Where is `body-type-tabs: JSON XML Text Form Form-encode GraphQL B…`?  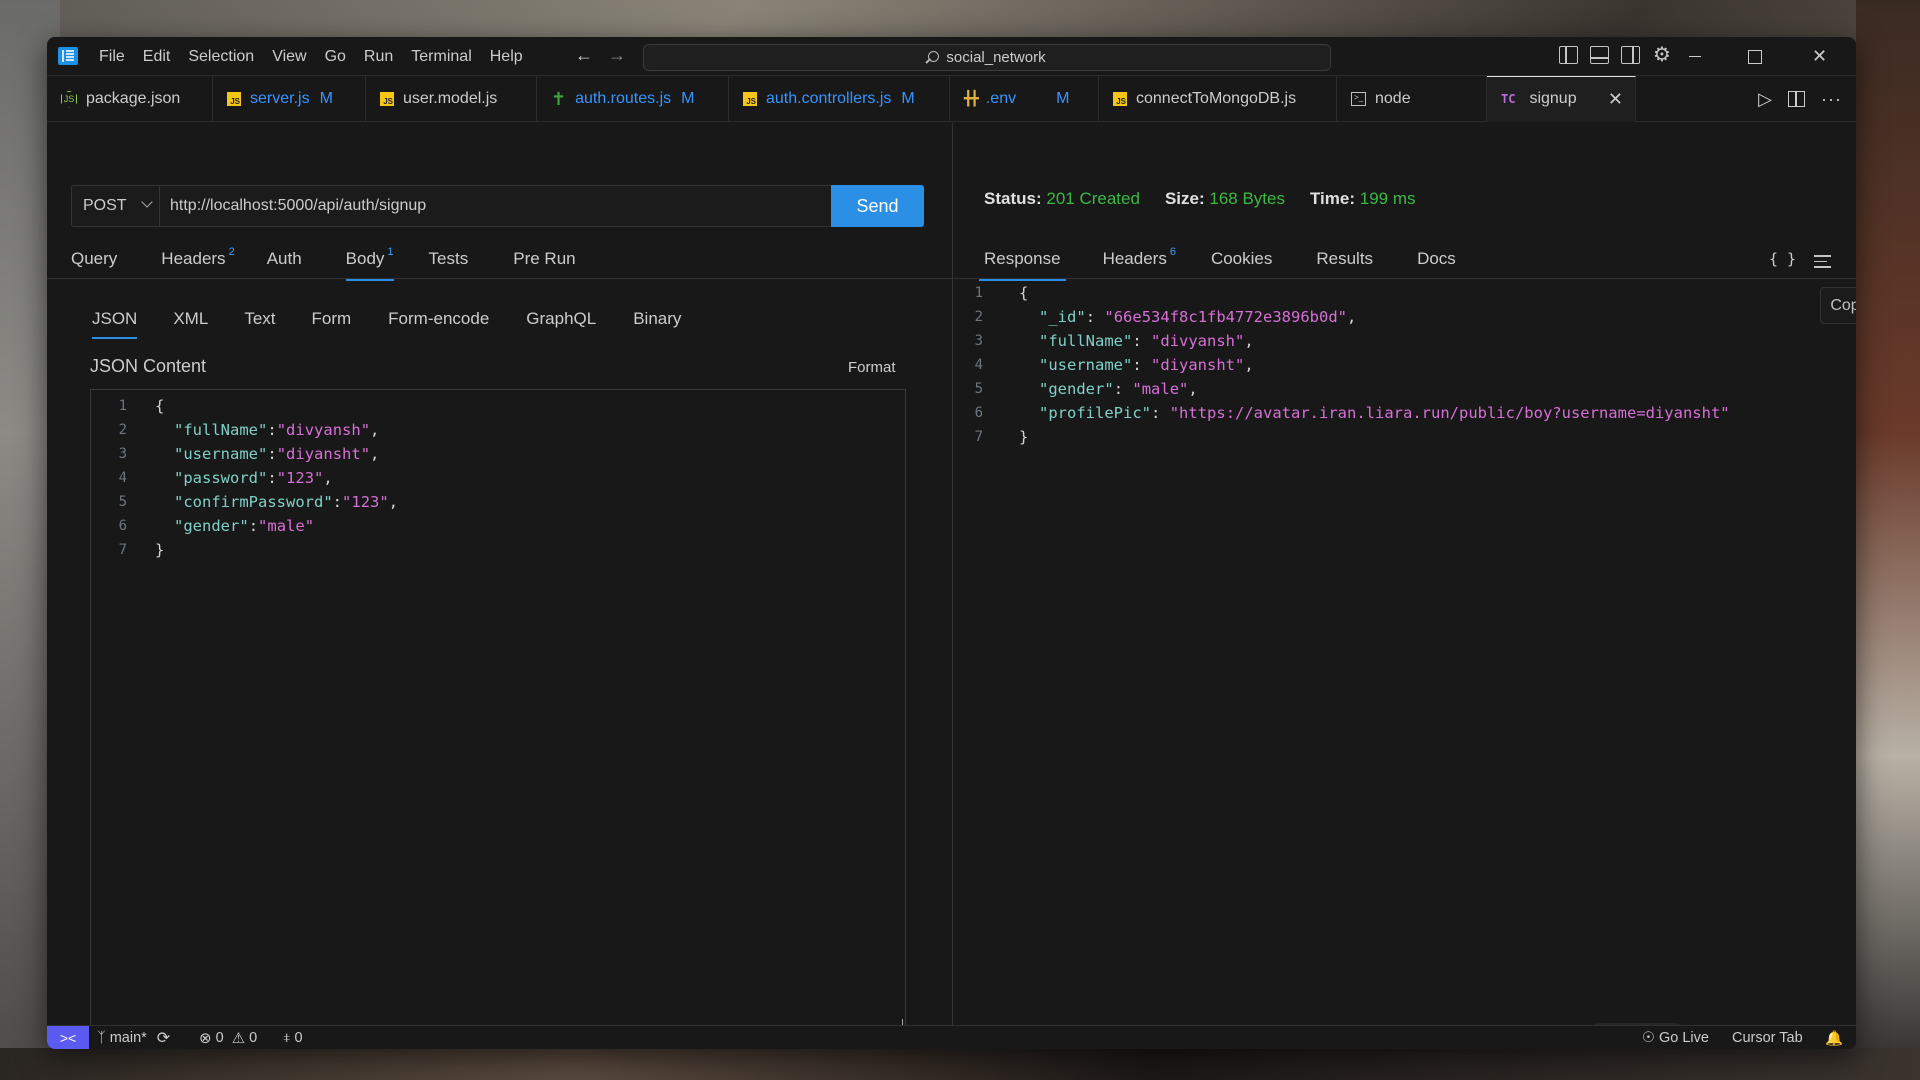 body-type-tabs: JSON XML Text Form Form-encode GraphQL B… is located at coordinates (386, 319).